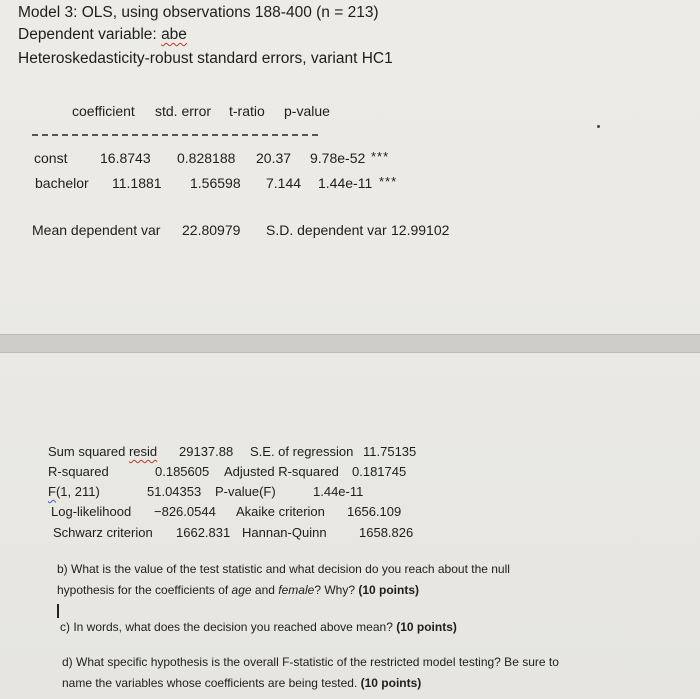 The height and width of the screenshot is (699, 700). I want to click on sd-dependent-var-value: 12.99102, so click(420, 230).